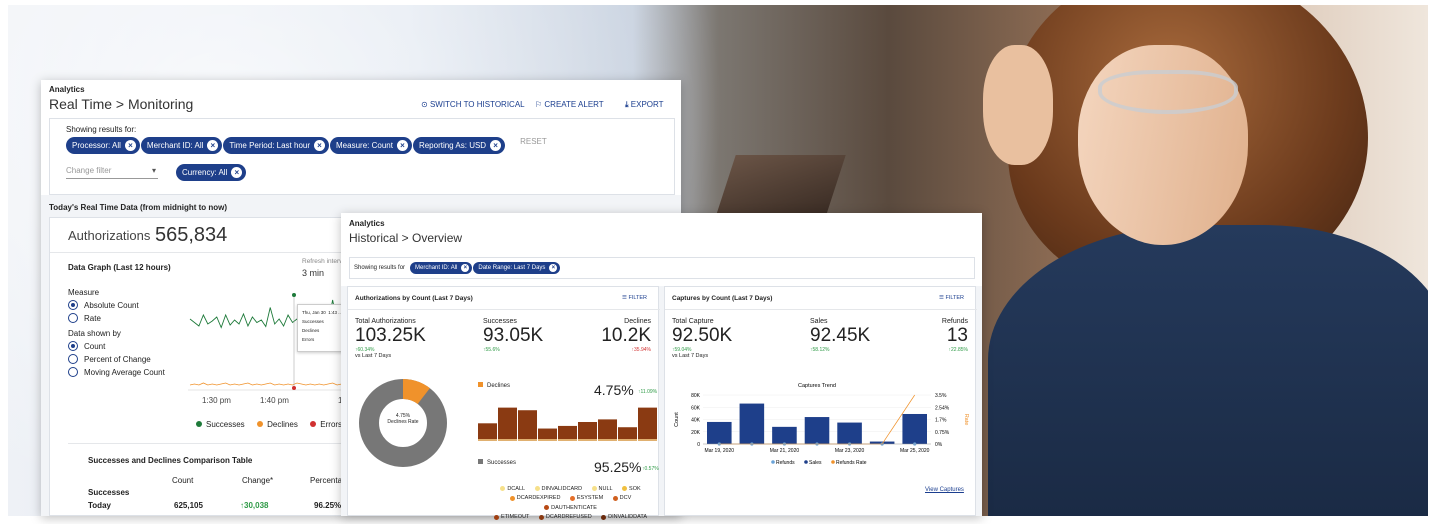 The height and width of the screenshot is (524, 1434). I want to click on chip-reporting: Reporting As: USD ×, so click(459, 145).